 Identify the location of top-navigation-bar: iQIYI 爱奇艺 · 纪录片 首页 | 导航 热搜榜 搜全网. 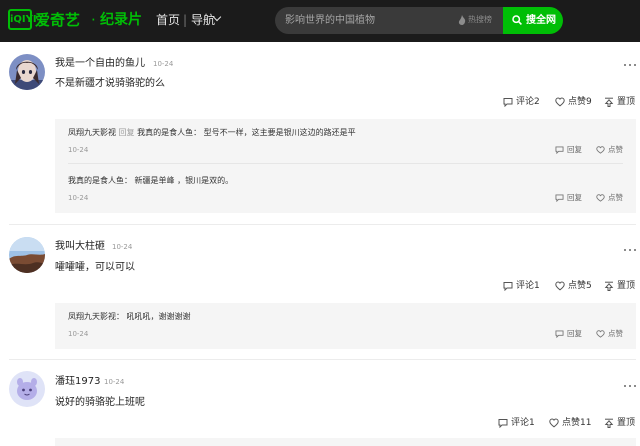
(320, 21).